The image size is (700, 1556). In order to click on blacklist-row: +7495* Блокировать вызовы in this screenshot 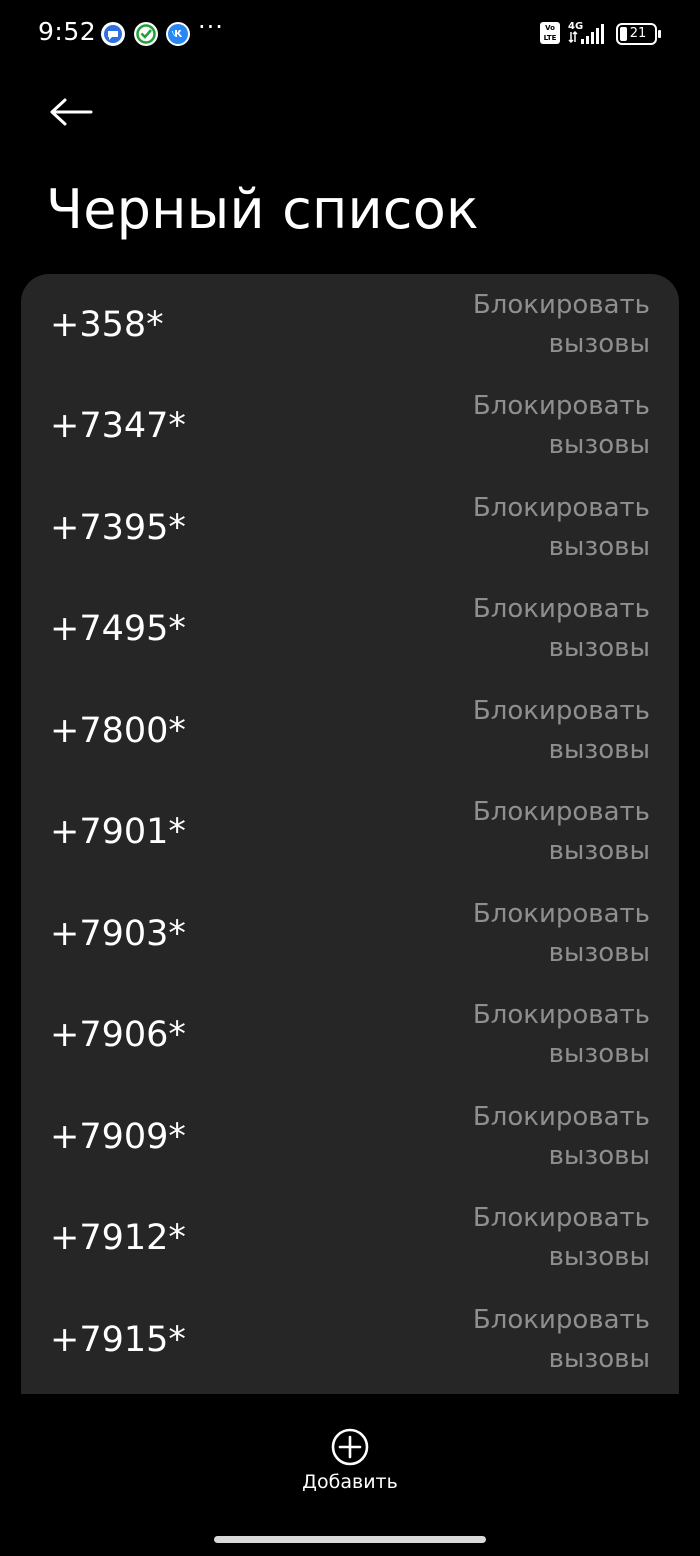, I will do `click(350, 630)`.